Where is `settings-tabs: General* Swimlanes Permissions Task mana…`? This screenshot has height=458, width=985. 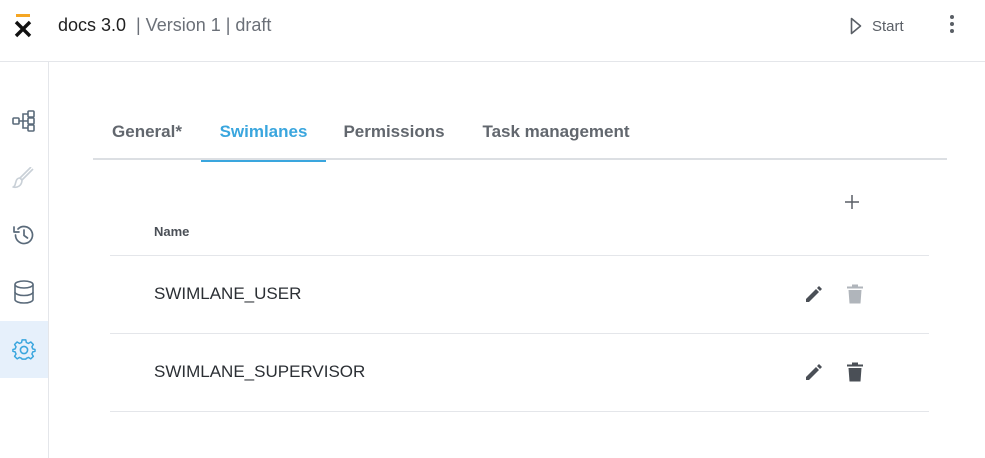 settings-tabs: General* Swimlanes Permissions Task mana… is located at coordinates (520, 133).